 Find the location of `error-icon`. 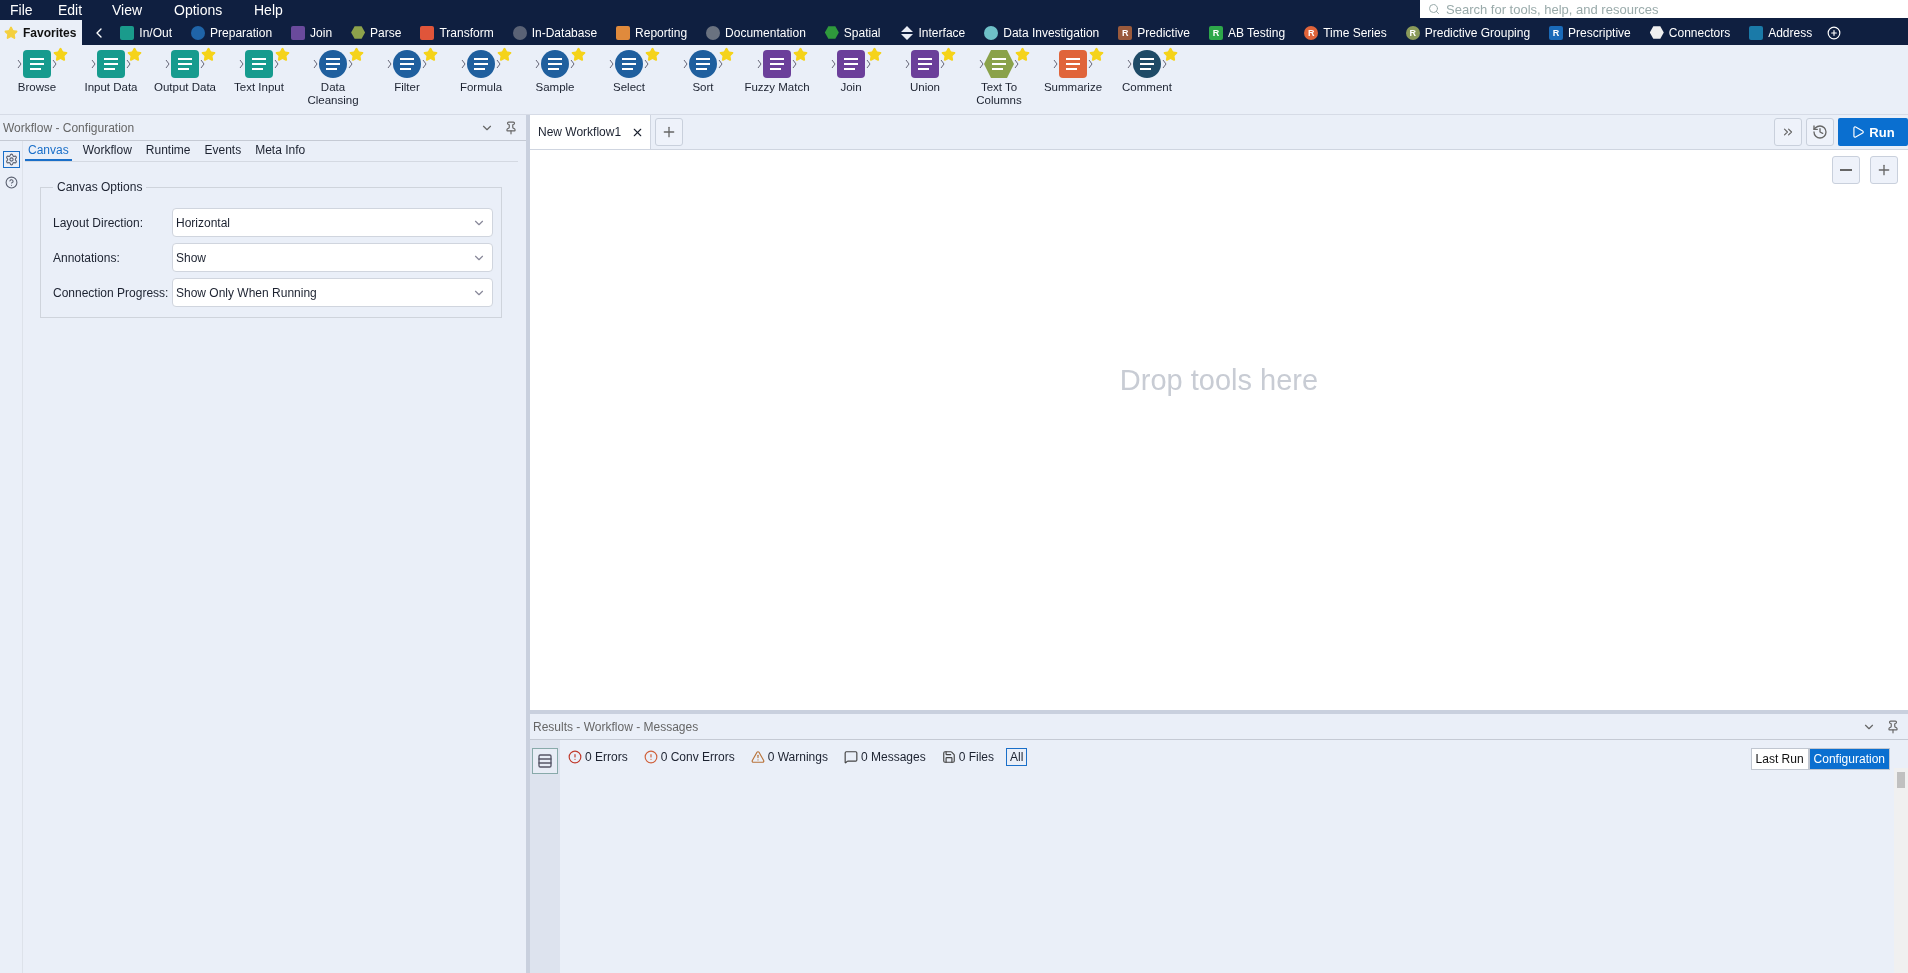

error-icon is located at coordinates (575, 757).